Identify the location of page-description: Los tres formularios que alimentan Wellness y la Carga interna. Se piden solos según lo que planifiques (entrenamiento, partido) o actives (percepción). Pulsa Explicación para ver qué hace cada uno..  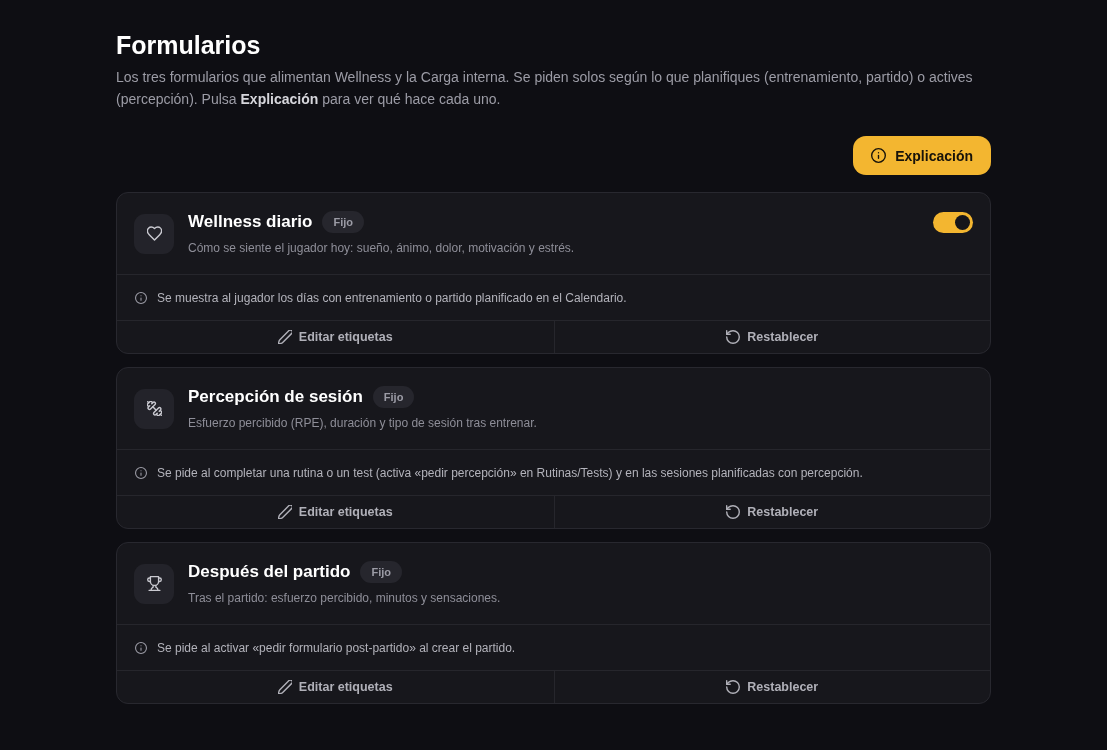
(545, 88).